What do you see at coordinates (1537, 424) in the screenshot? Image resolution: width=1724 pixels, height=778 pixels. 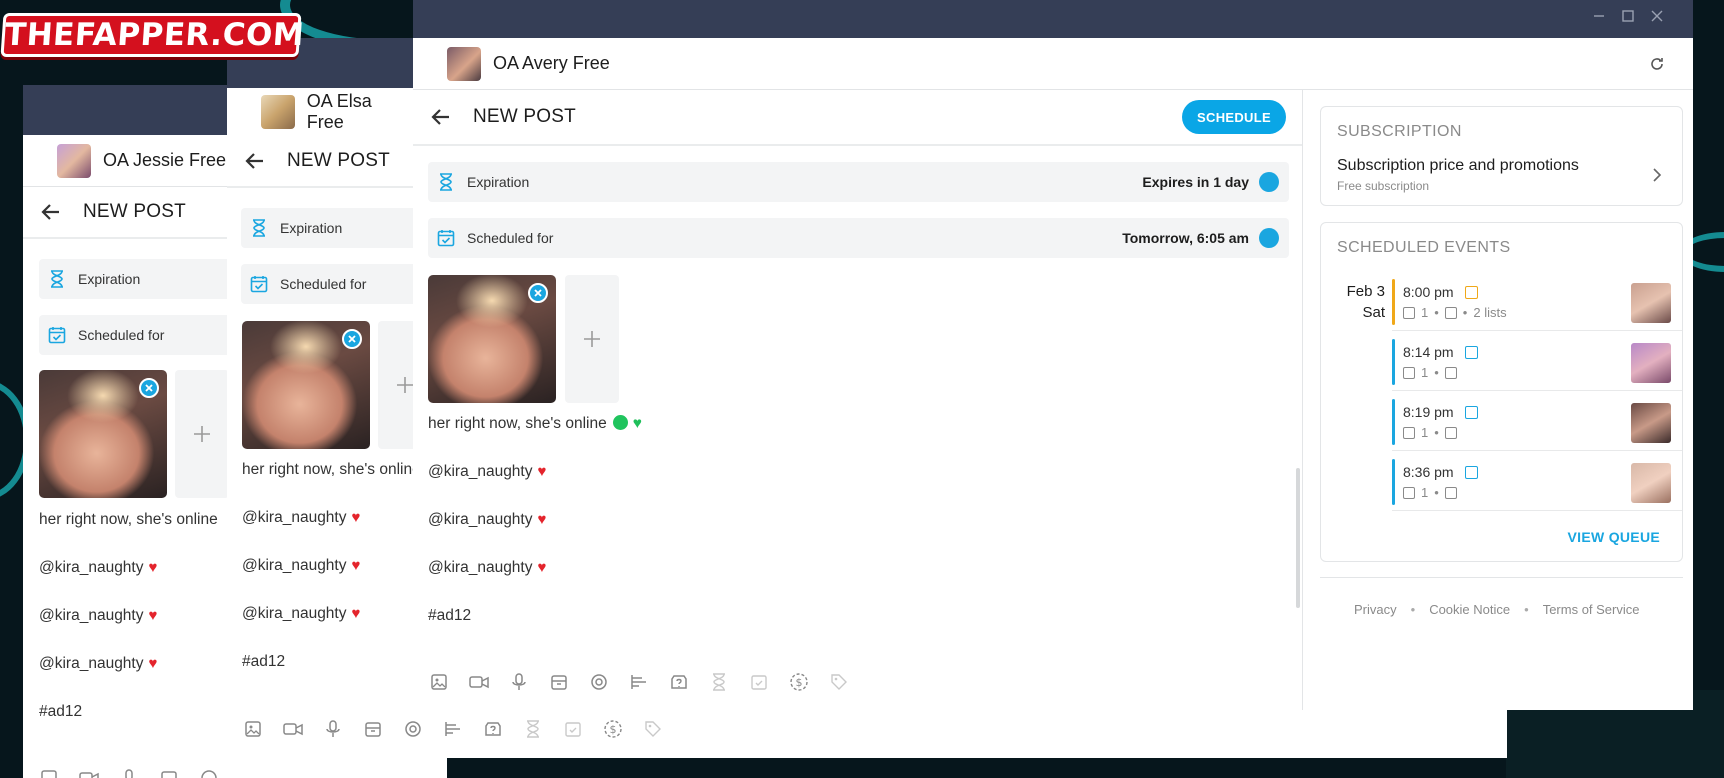 I see `event-item: 8:19 pm 1 •` at bounding box center [1537, 424].